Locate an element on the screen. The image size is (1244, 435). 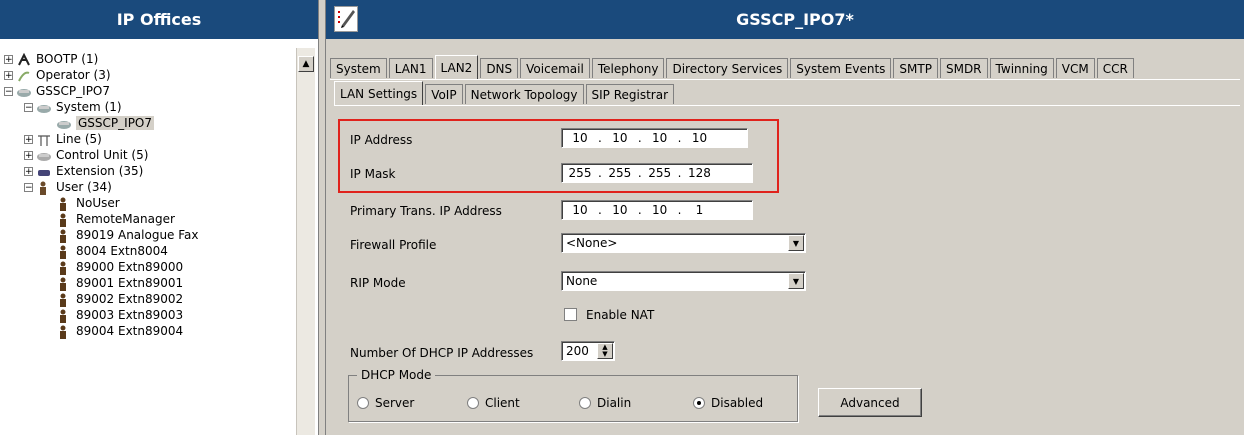
scroll-up-button: ▲ is located at coordinates (306, 64).